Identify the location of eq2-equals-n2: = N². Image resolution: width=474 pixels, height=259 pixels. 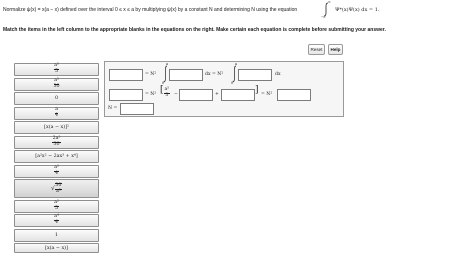
(151, 94).